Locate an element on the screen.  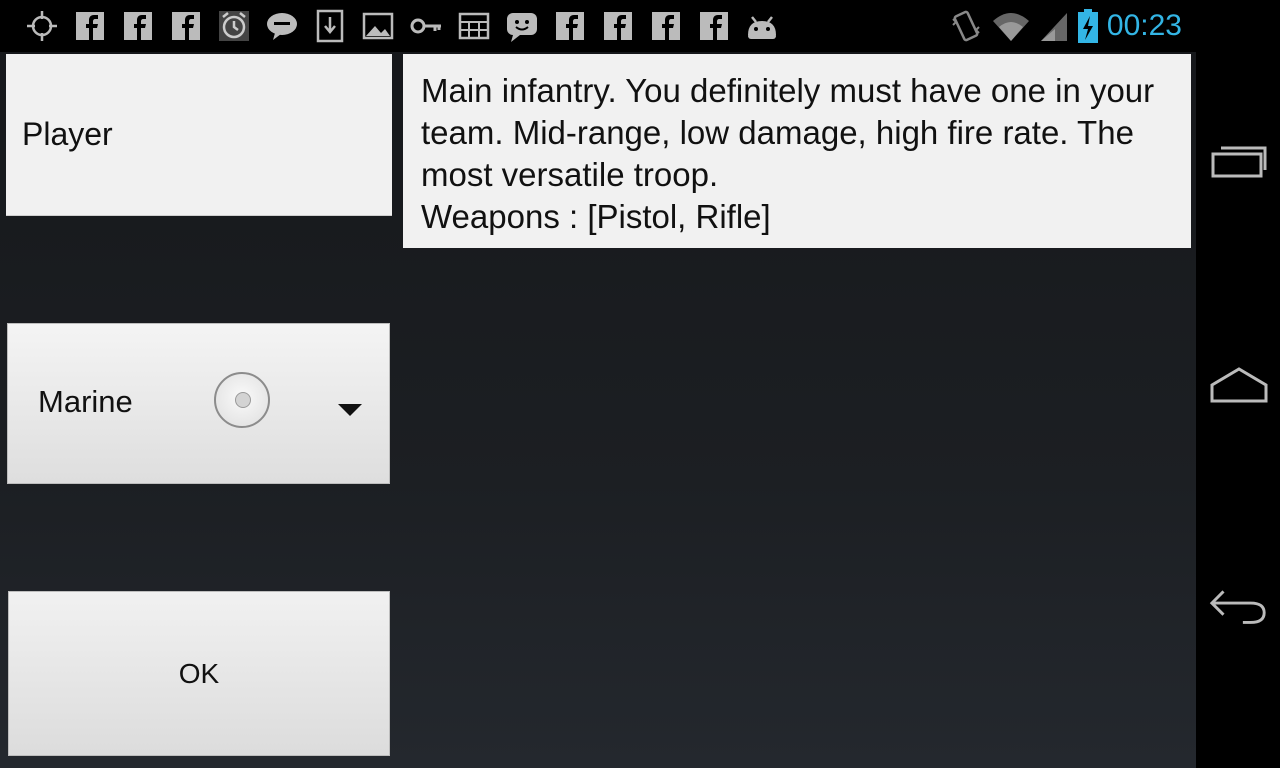
spinner-selected-value: Marine is located at coordinates (85, 401).